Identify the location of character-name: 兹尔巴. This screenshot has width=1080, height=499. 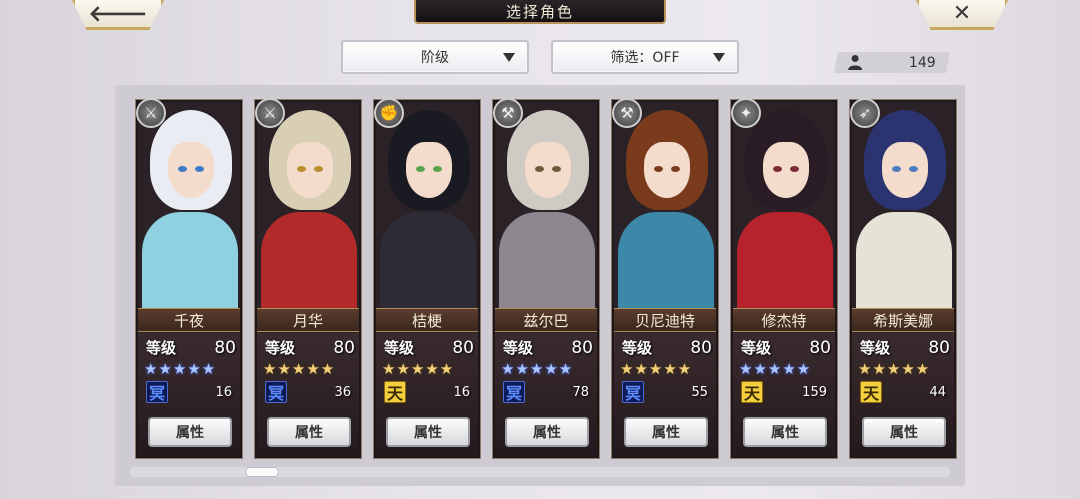
(546, 320).